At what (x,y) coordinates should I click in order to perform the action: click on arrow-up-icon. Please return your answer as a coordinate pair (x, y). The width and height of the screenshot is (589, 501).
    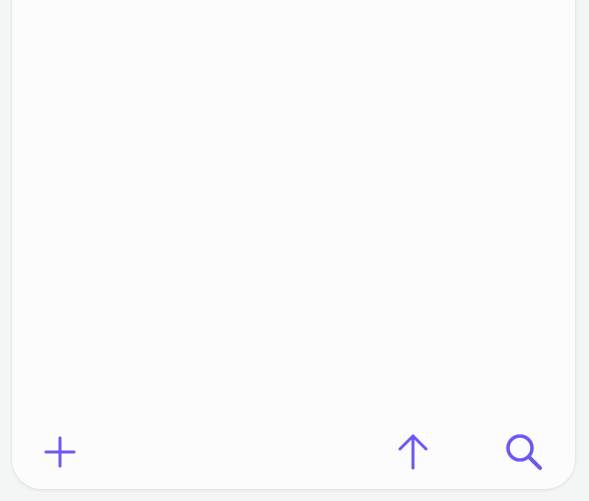
    Looking at the image, I should click on (413, 452).